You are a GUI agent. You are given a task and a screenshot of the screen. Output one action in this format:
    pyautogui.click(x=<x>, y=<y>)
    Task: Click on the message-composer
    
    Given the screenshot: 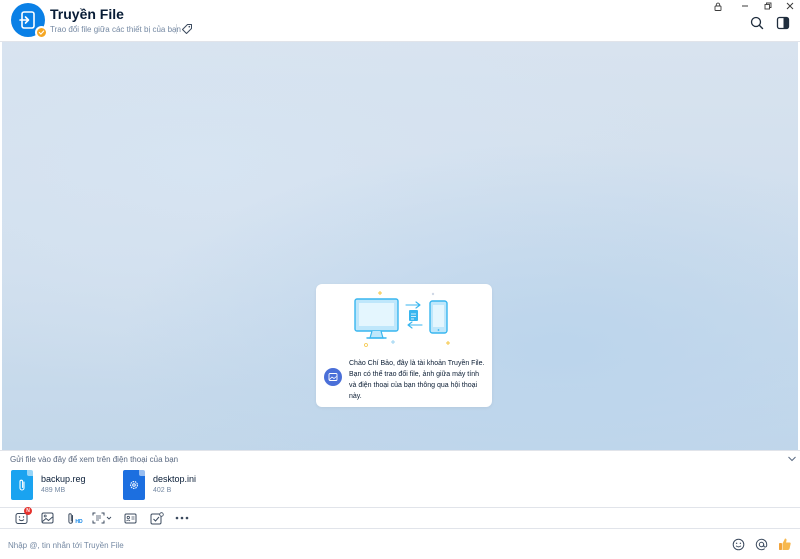 What is the action you would take?
    pyautogui.click(x=400, y=543)
    